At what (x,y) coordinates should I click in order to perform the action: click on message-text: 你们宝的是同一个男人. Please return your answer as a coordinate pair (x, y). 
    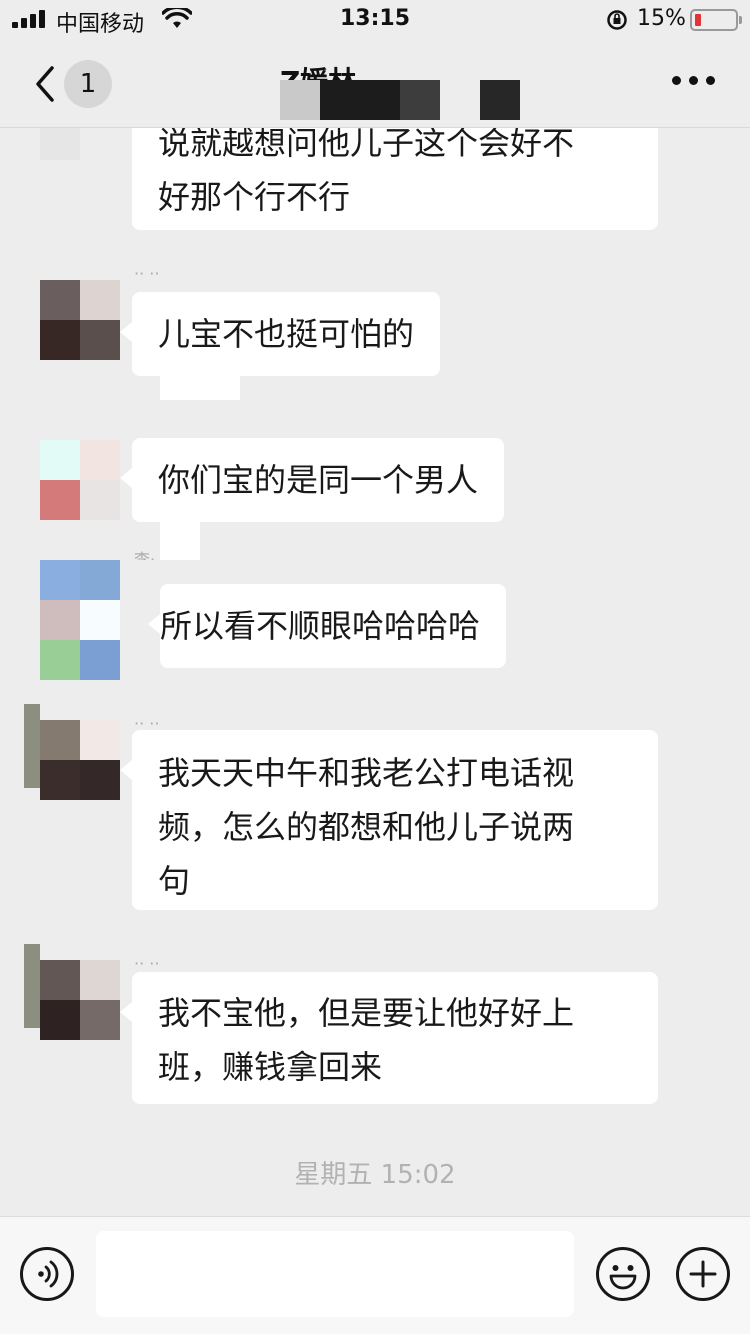
    Looking at the image, I should click on (318, 480).